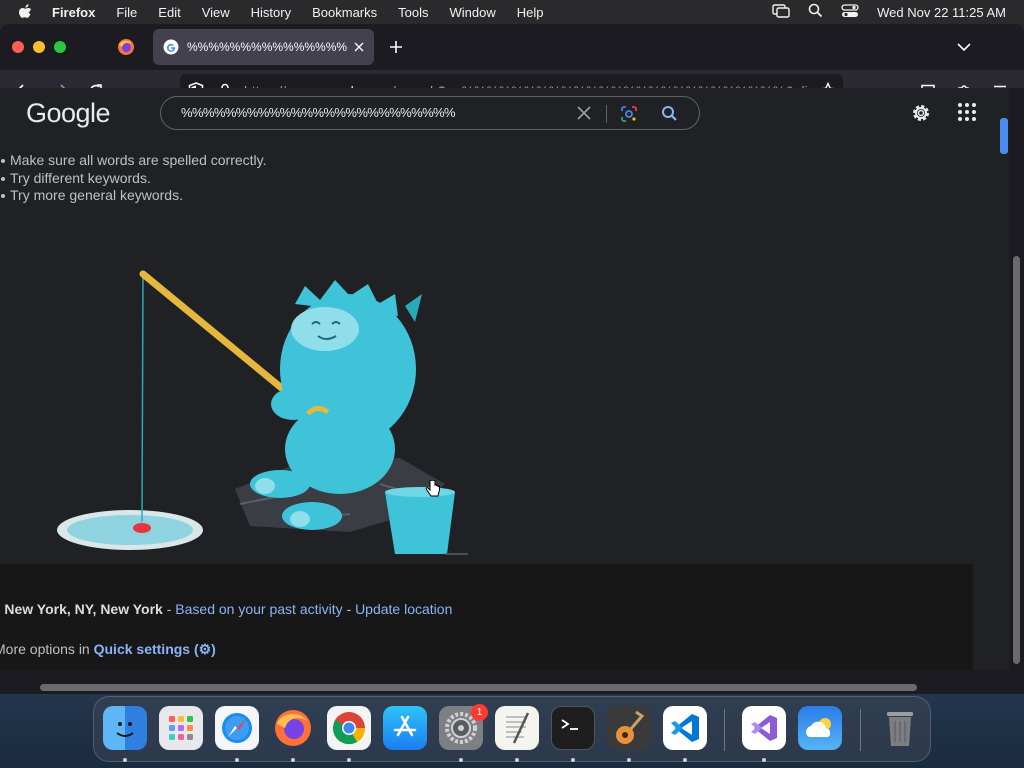  Describe the element at coordinates (359, 47) in the screenshot. I see `tab-close-icon` at that location.